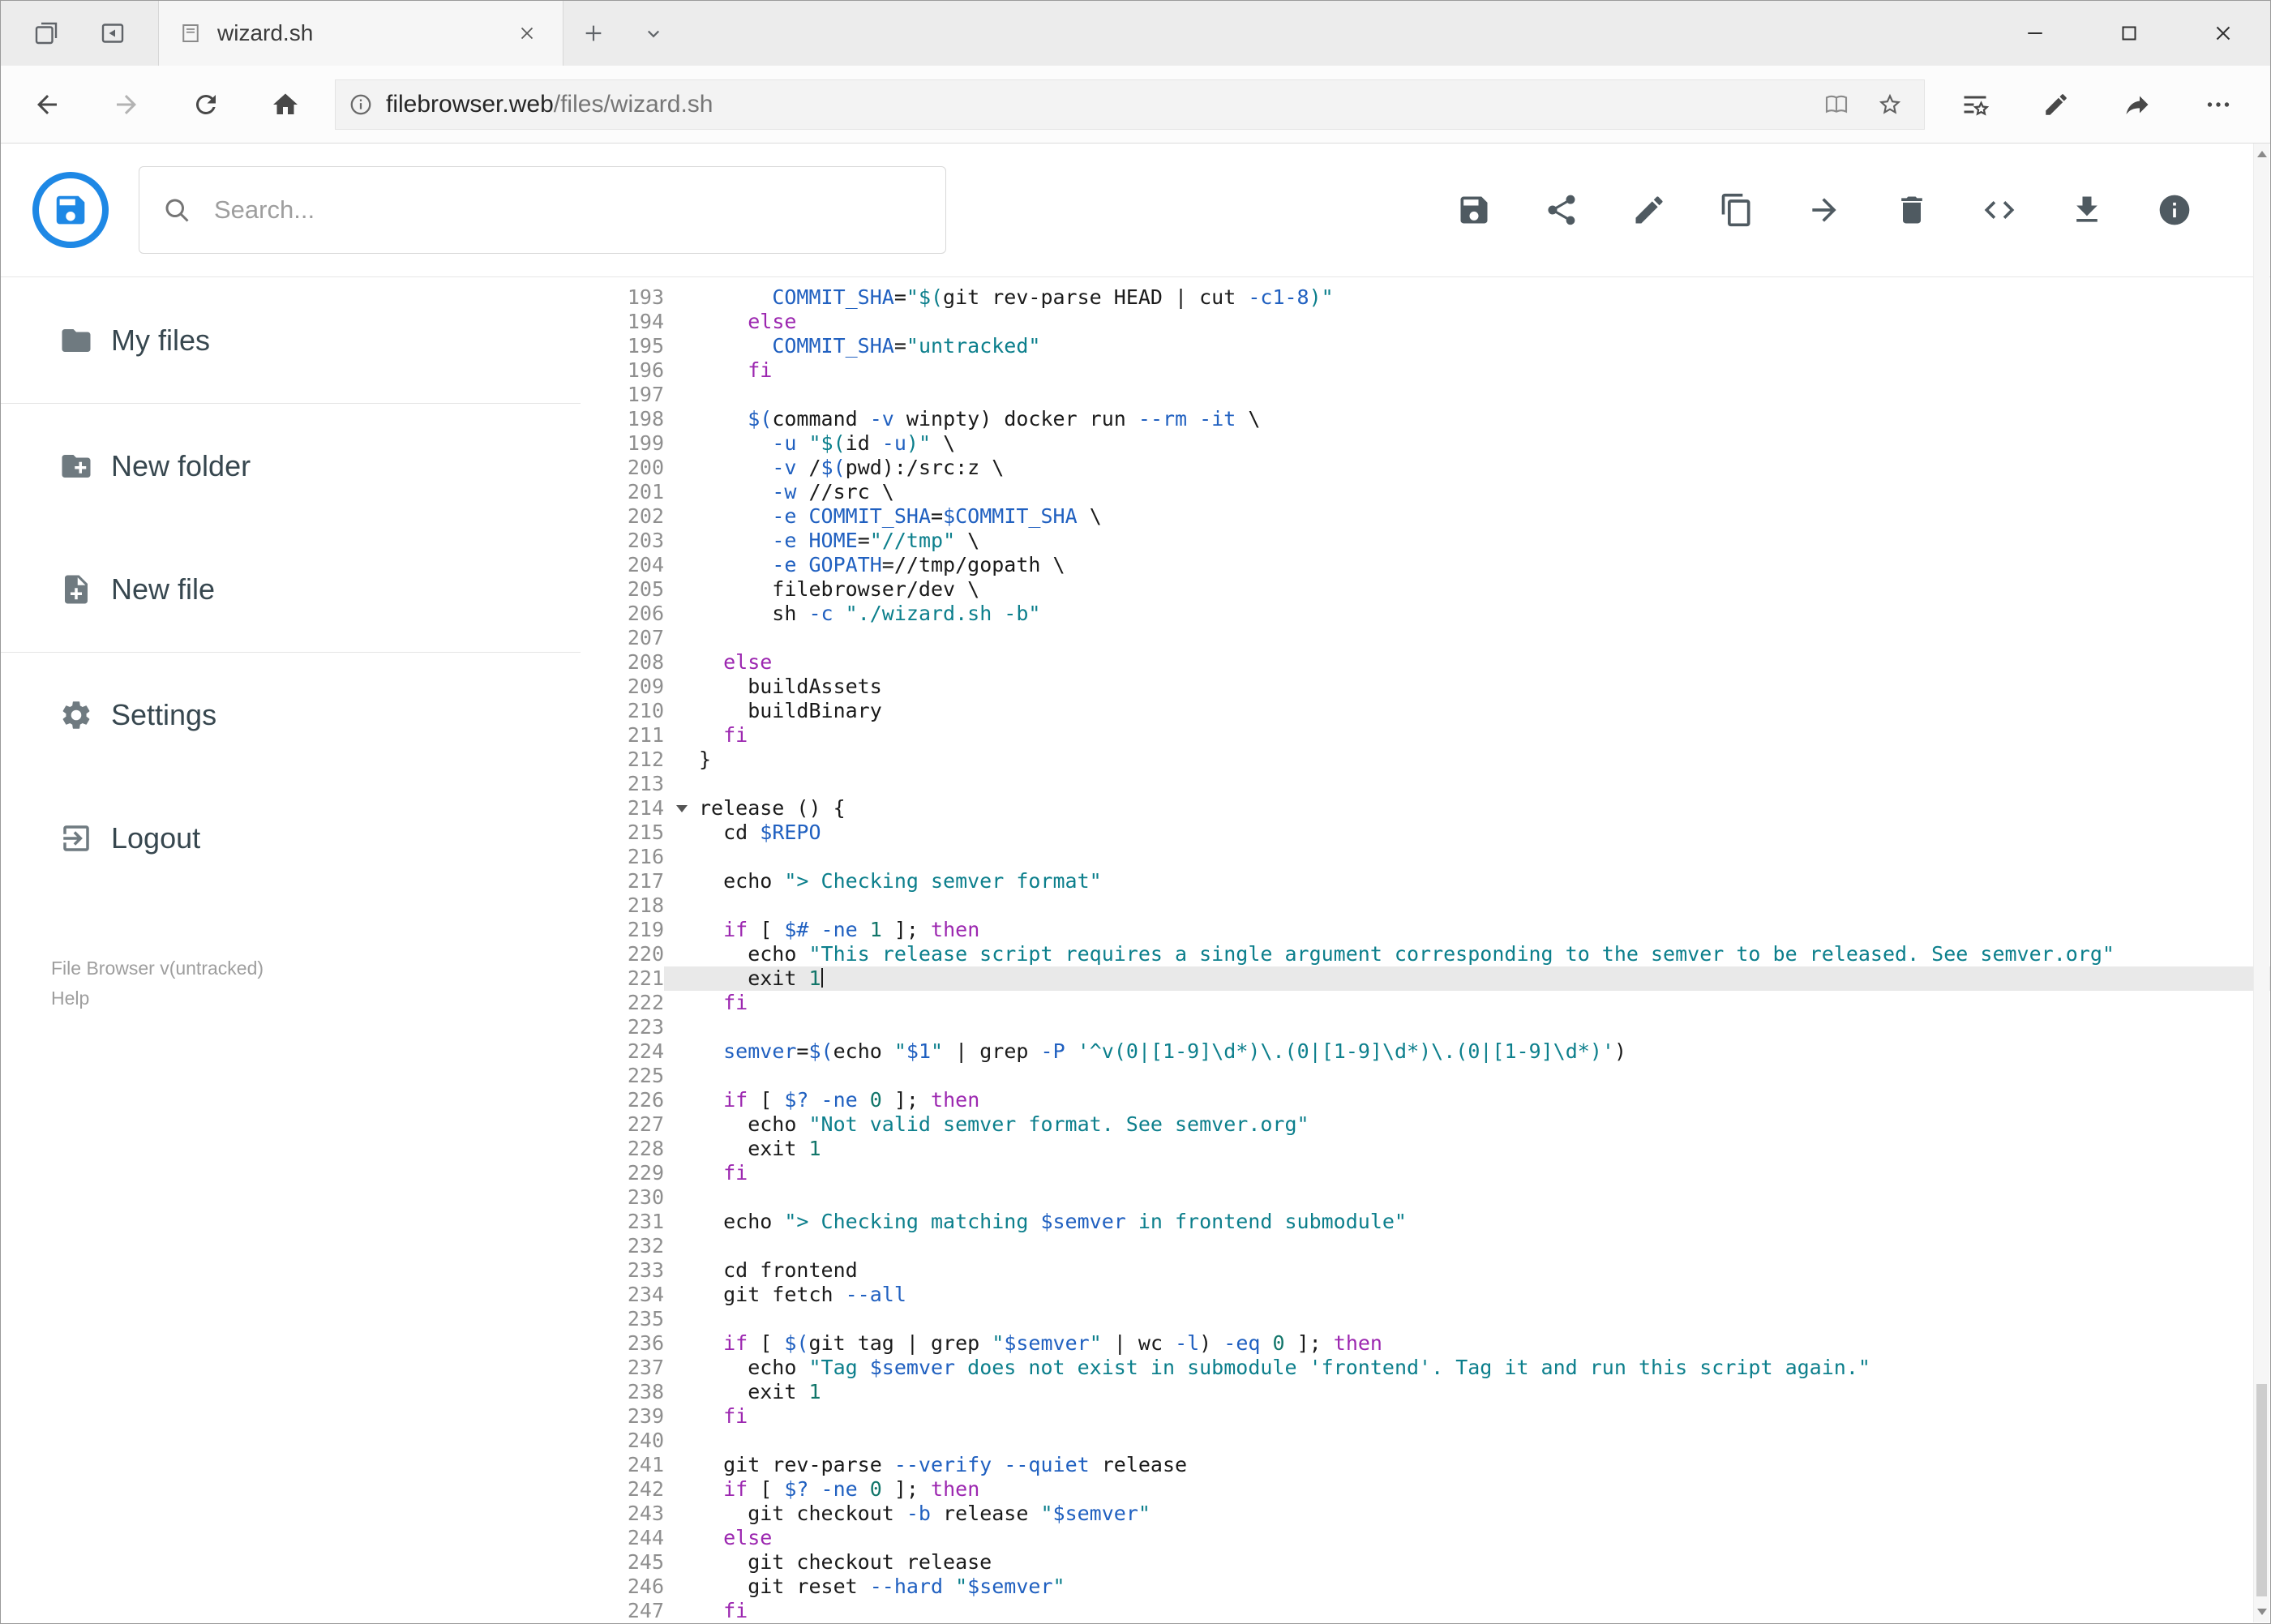 The width and height of the screenshot is (2271, 1624). What do you see at coordinates (2137, 105) in the screenshot?
I see `share-icon` at bounding box center [2137, 105].